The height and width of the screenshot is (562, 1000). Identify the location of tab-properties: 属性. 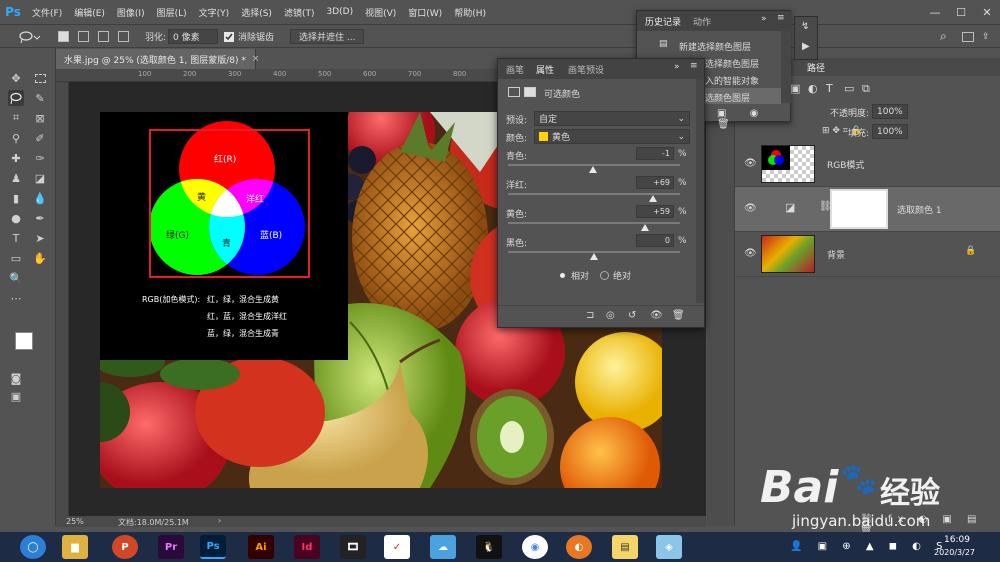
(545, 69).